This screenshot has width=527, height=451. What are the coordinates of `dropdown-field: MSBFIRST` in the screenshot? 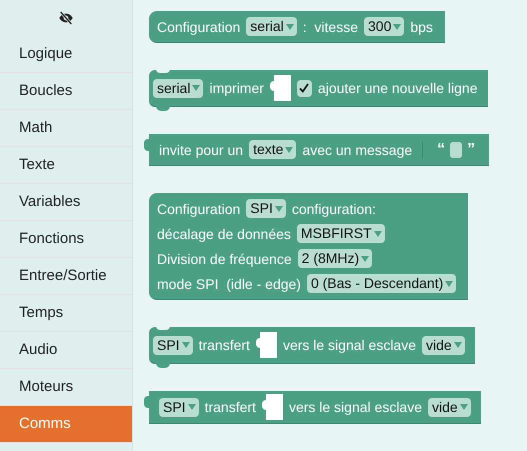 It's located at (340, 233).